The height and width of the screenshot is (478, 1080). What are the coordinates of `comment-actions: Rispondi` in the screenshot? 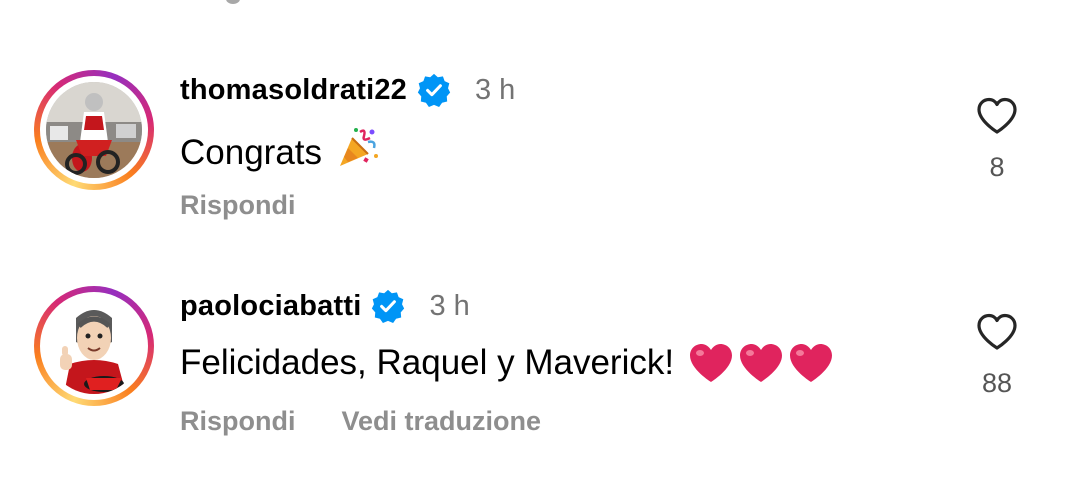 It's located at (261, 205).